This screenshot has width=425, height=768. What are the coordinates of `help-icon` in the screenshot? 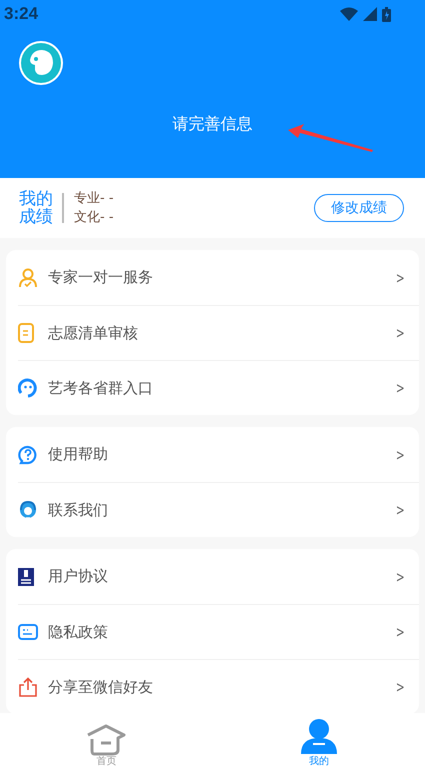 It's located at (28, 454).